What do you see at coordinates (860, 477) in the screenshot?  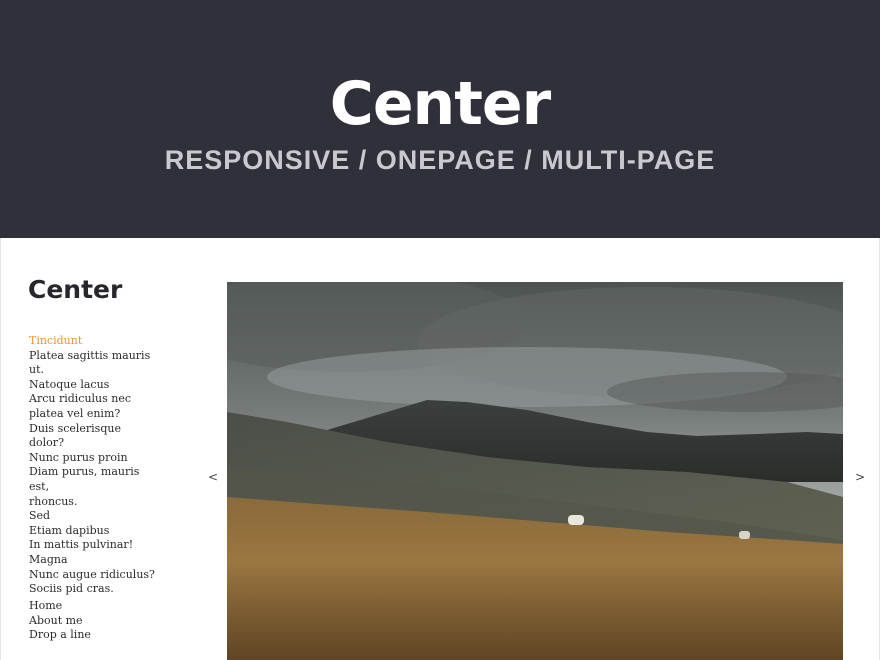 I see `next-slide-button: >` at bounding box center [860, 477].